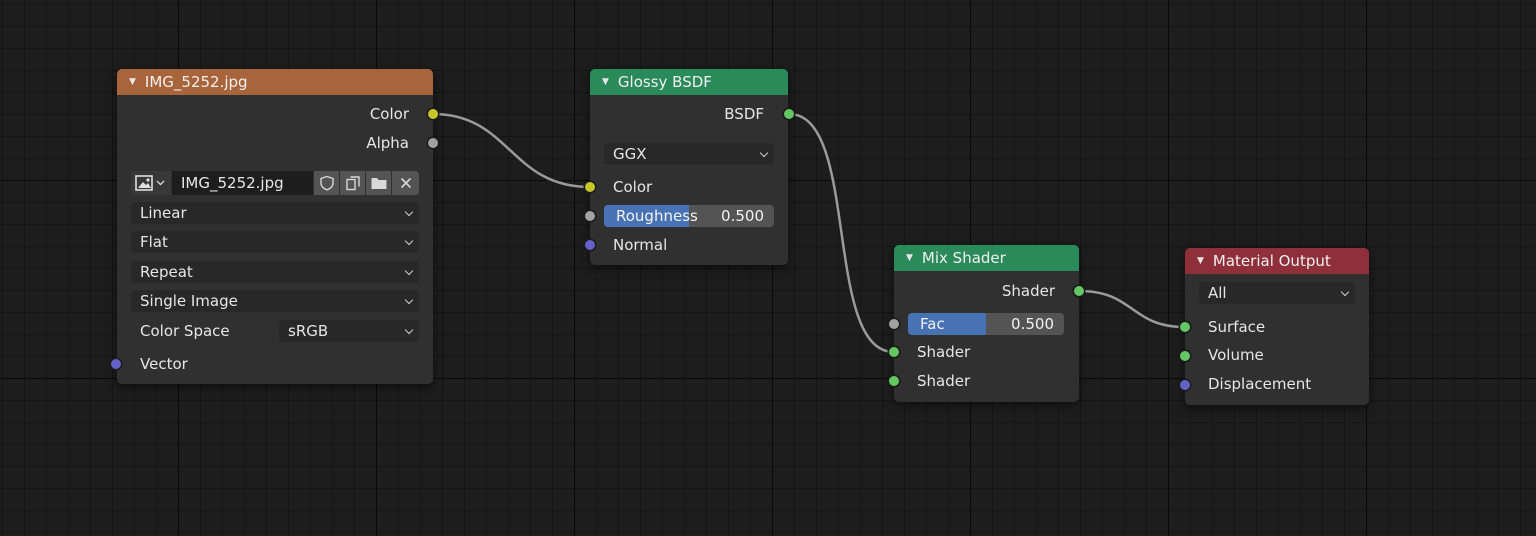 The image size is (1536, 536). What do you see at coordinates (275, 213) in the screenshot?
I see `interpolation-dropdown: Linear` at bounding box center [275, 213].